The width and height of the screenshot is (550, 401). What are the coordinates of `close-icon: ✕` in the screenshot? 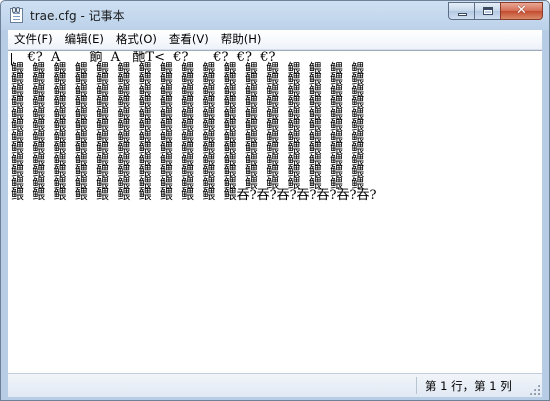 It's located at (521, 10).